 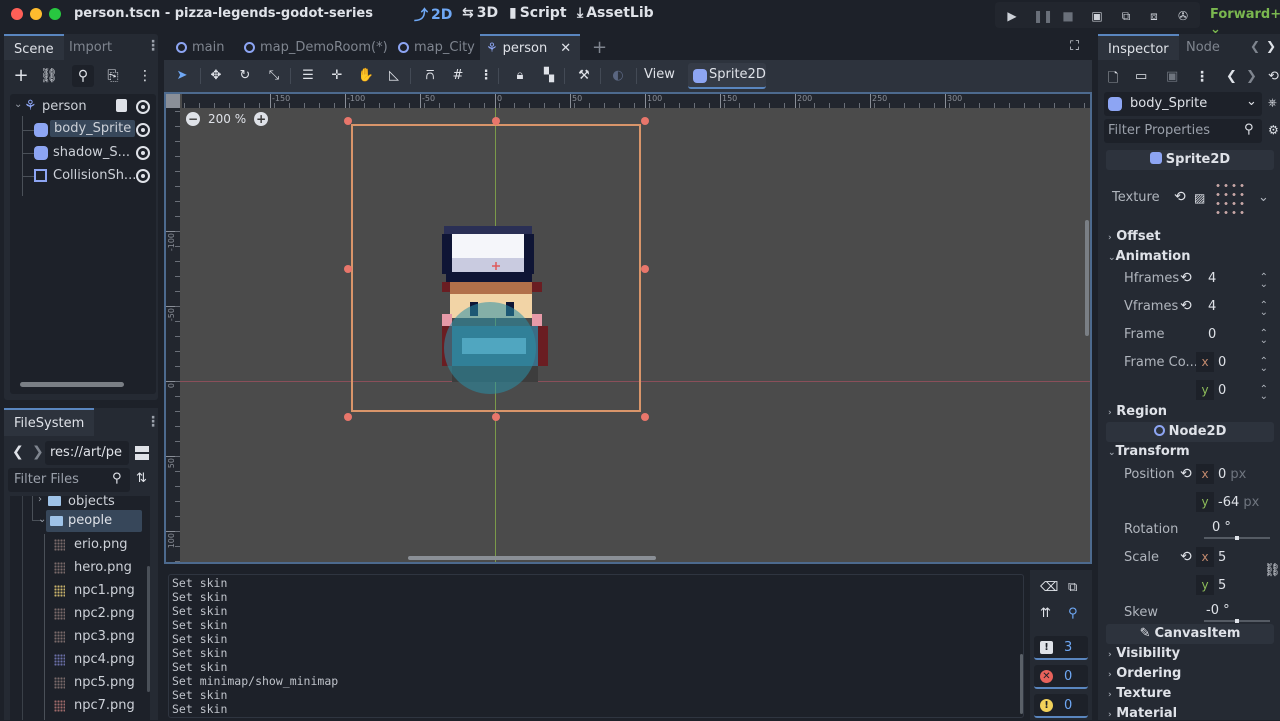 What do you see at coordinates (34, 47) in the screenshot?
I see `tab-scene: Scene` at bounding box center [34, 47].